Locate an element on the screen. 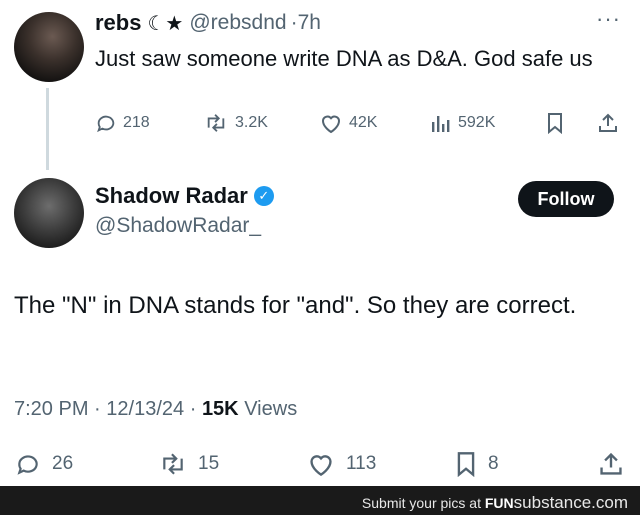 The height and width of the screenshot is (515, 640). tweet1-time: 7h is located at coordinates (309, 23).